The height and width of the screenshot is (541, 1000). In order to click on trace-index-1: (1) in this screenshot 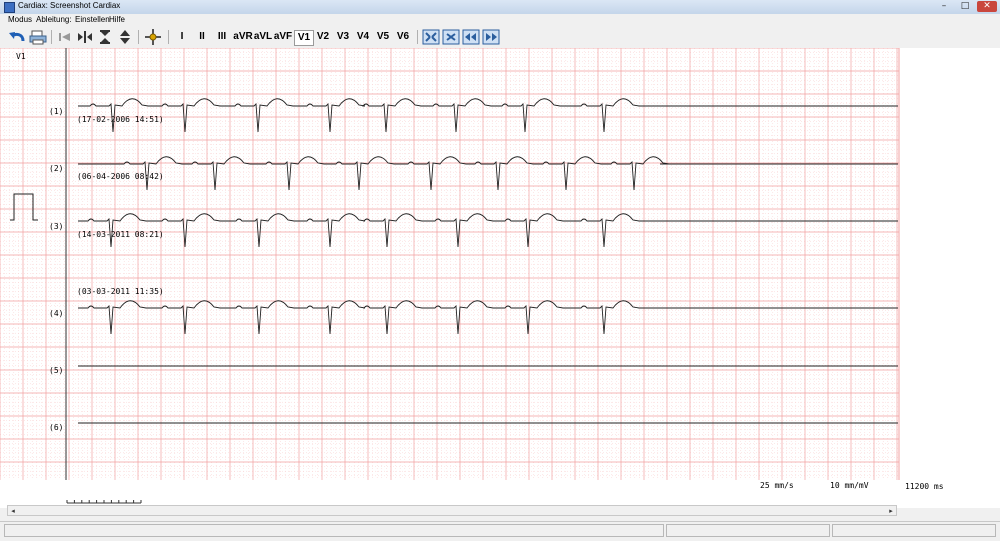, I will do `click(56, 111)`.